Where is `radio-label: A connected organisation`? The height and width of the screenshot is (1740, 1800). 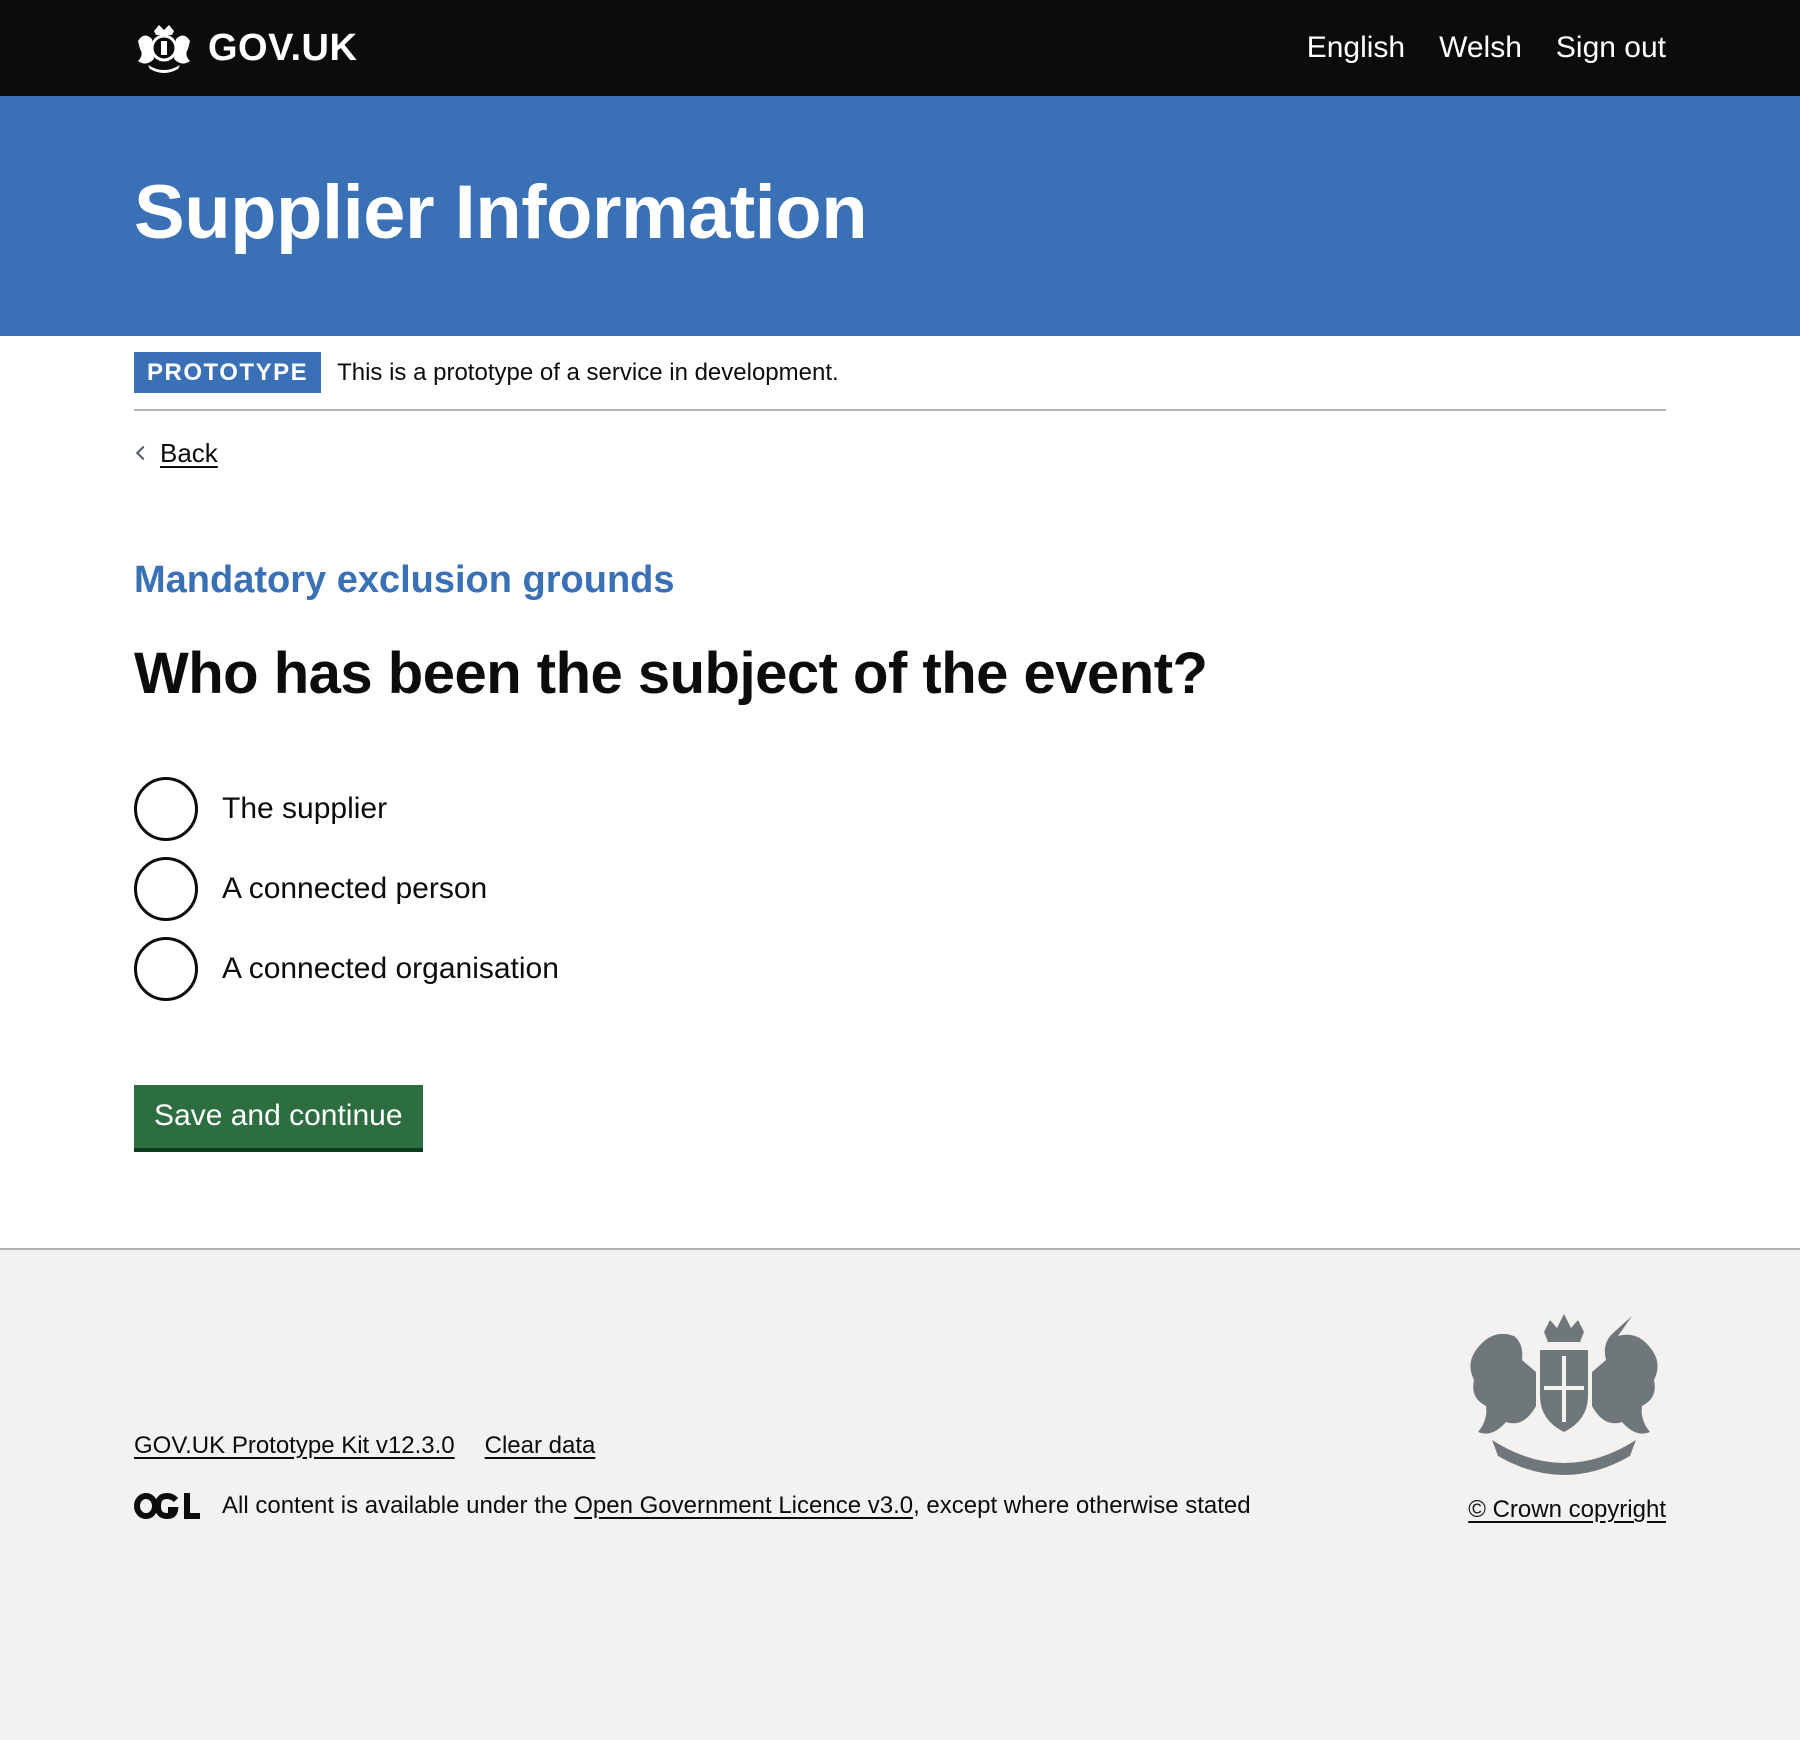 radio-label: A connected organisation is located at coordinates (390, 969).